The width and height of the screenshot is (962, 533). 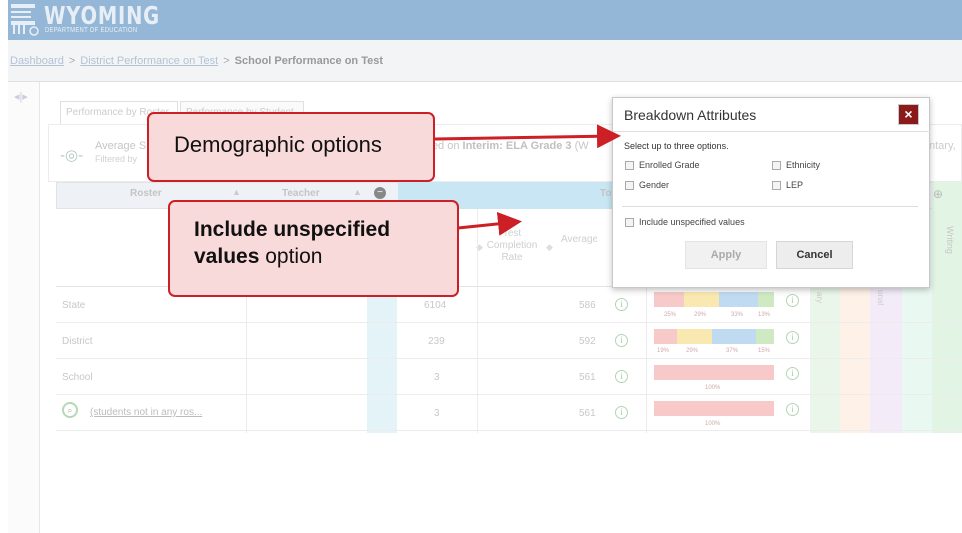 What do you see at coordinates (814, 255) in the screenshot?
I see `cancel-button: Cancel` at bounding box center [814, 255].